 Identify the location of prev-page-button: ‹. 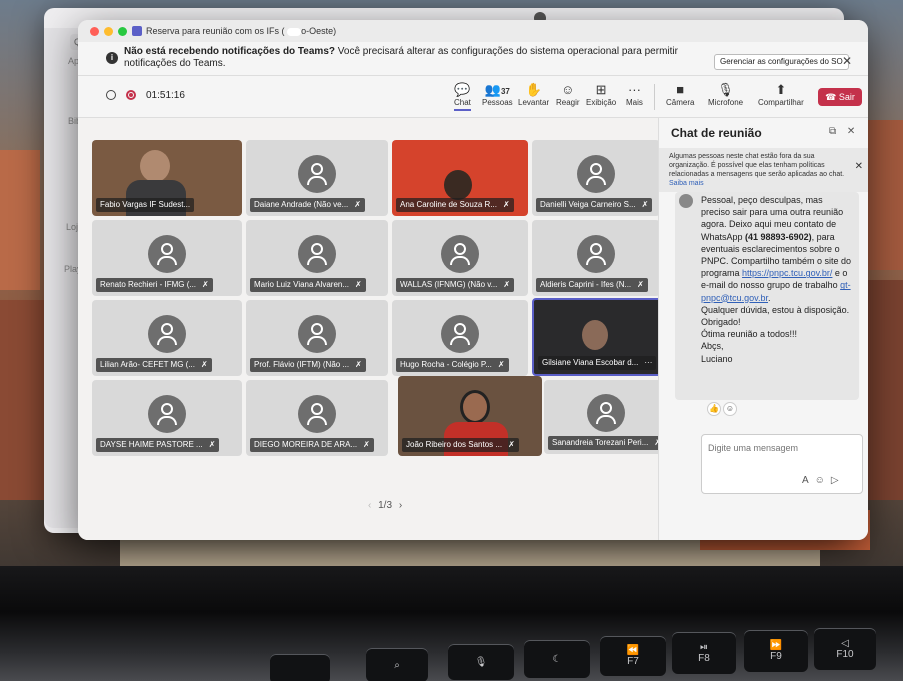
(369, 505).